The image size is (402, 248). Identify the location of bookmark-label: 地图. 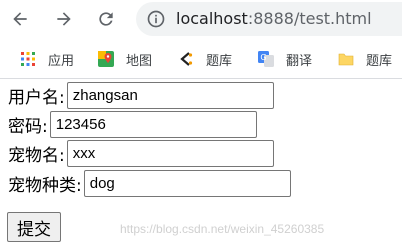
(139, 61).